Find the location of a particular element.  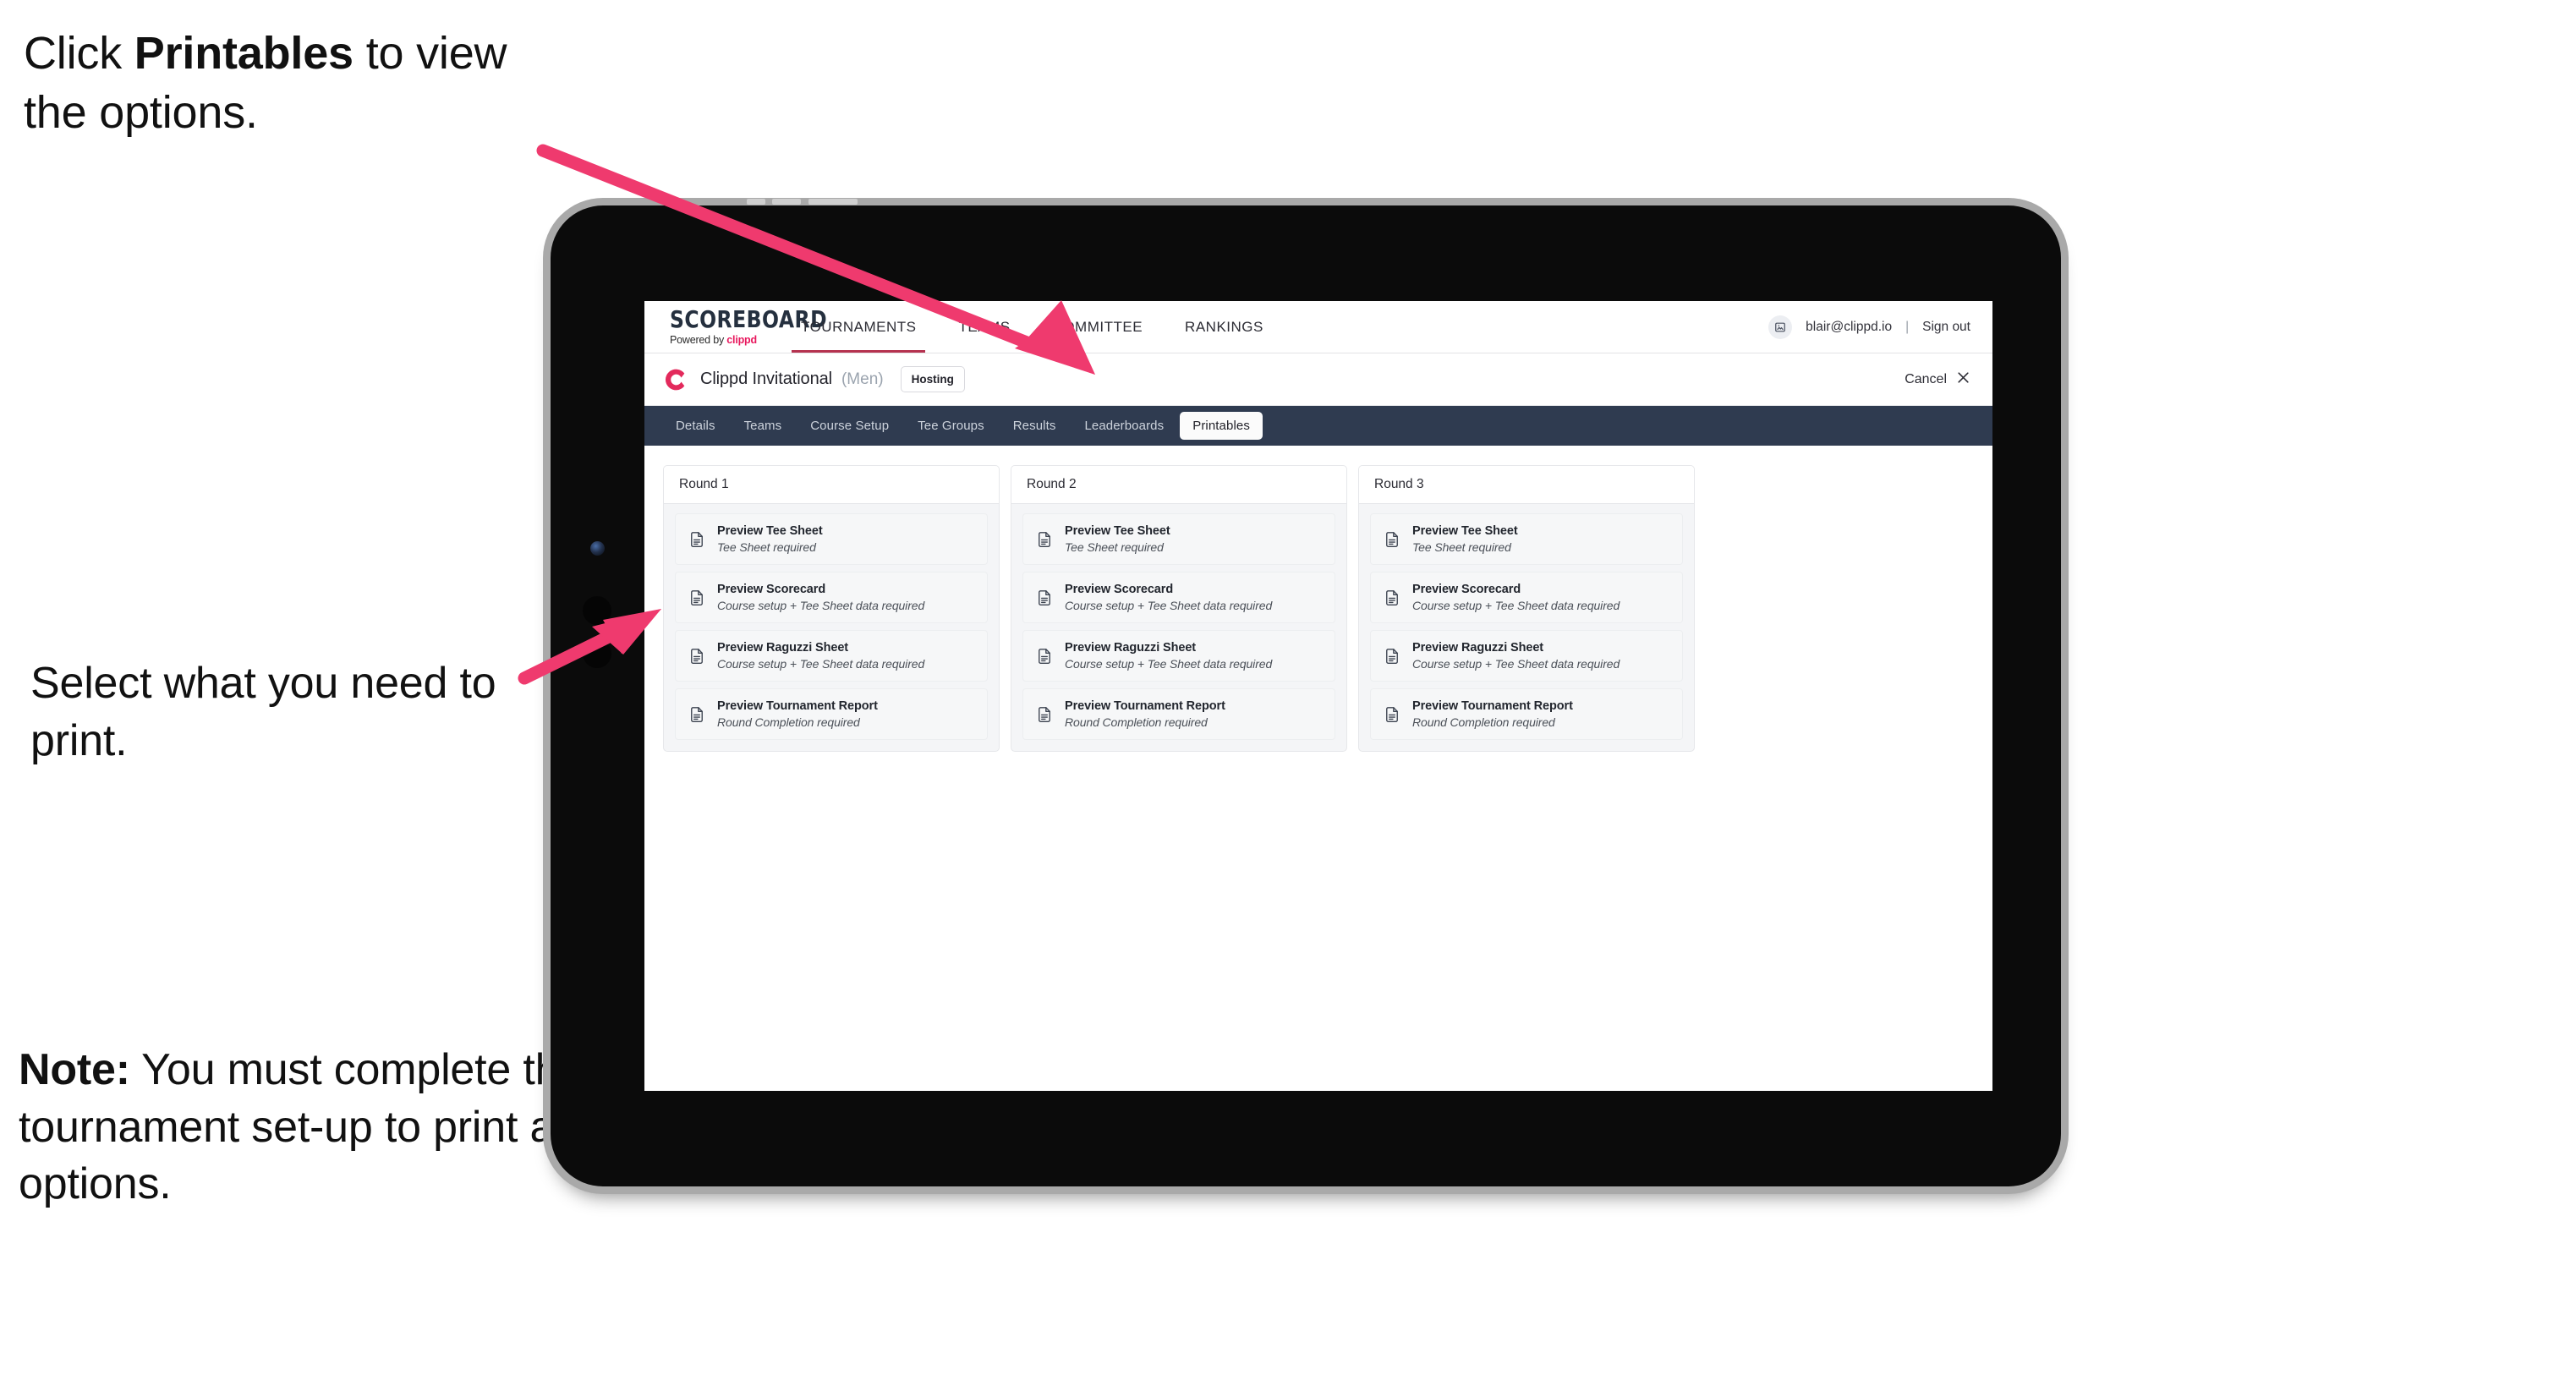

primary-navigation: TOURNAMENTS TEAMS COMMITTEE RANKINGS is located at coordinates (1032, 327).